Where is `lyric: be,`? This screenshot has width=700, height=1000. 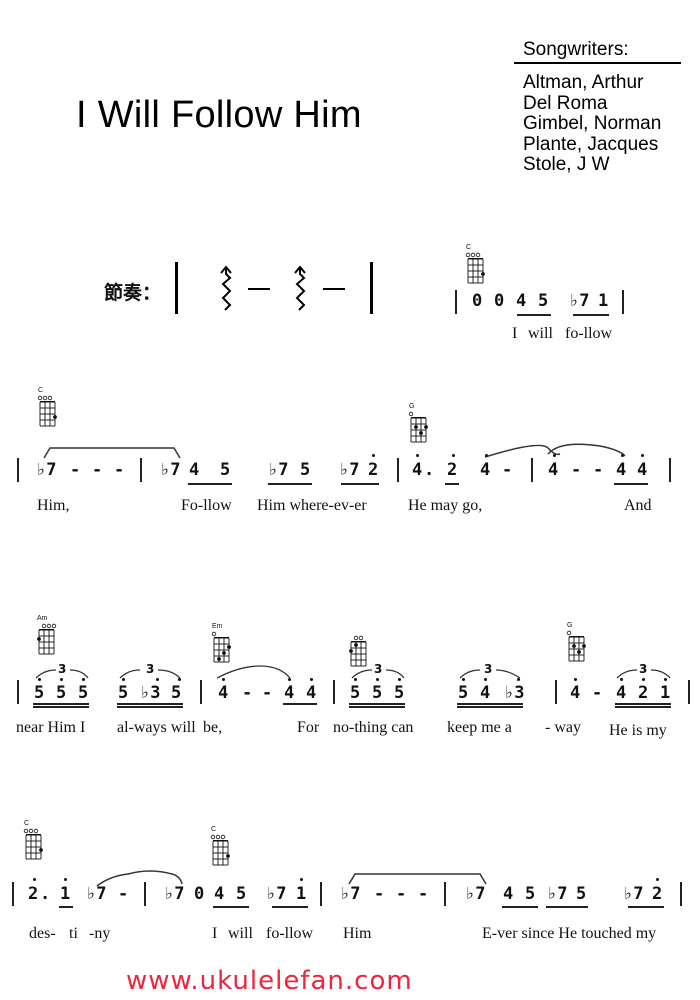
lyric: be, is located at coordinates (213, 727).